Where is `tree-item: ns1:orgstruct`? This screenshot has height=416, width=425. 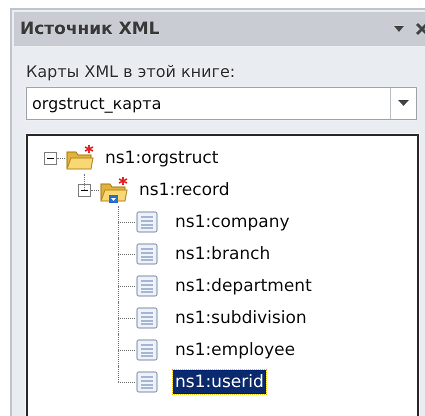
tree-item: ns1:orgstruct is located at coordinates (161, 158).